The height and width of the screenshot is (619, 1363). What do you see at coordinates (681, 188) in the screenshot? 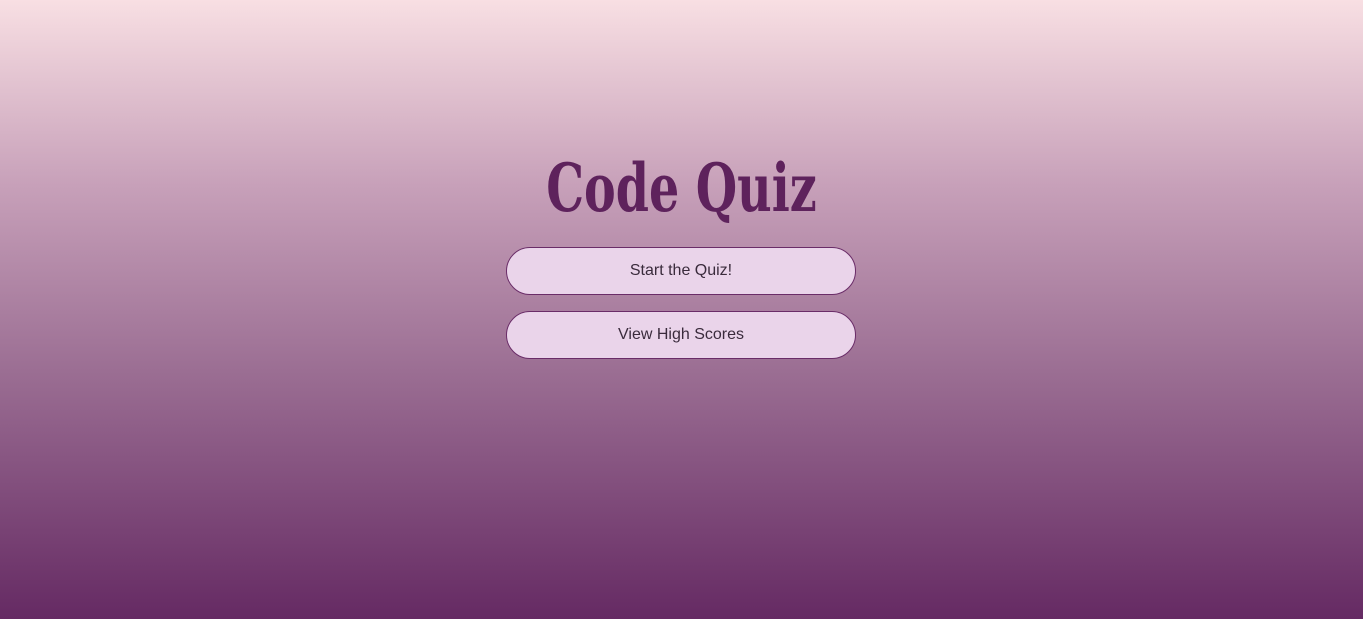
I see `page-title: Code Quiz` at bounding box center [681, 188].